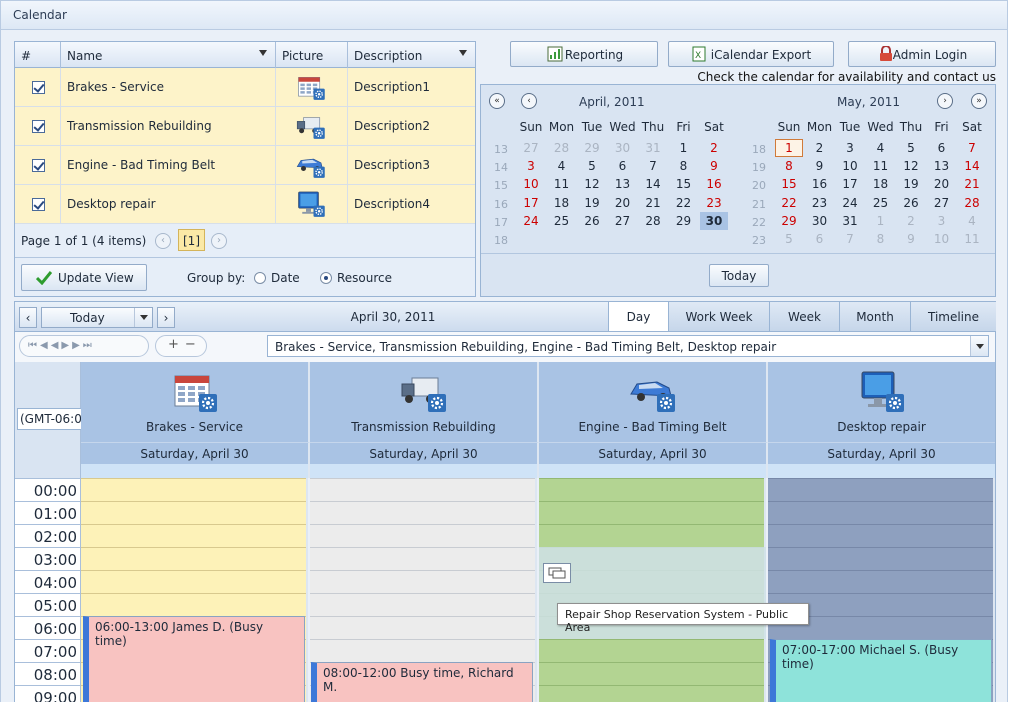 This screenshot has width=1010, height=702. Describe the element at coordinates (326, 278) in the screenshot. I see `group-by-resource-radio` at that location.